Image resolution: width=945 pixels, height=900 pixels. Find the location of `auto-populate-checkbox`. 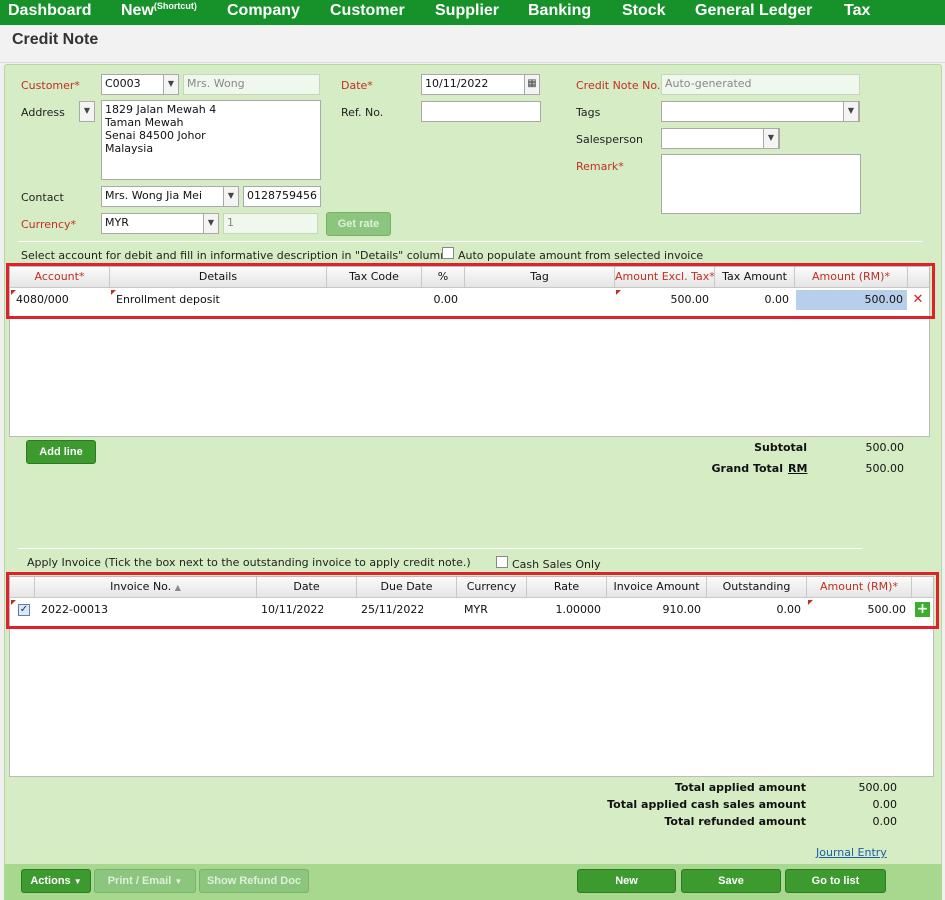

auto-populate-checkbox is located at coordinates (448, 253).